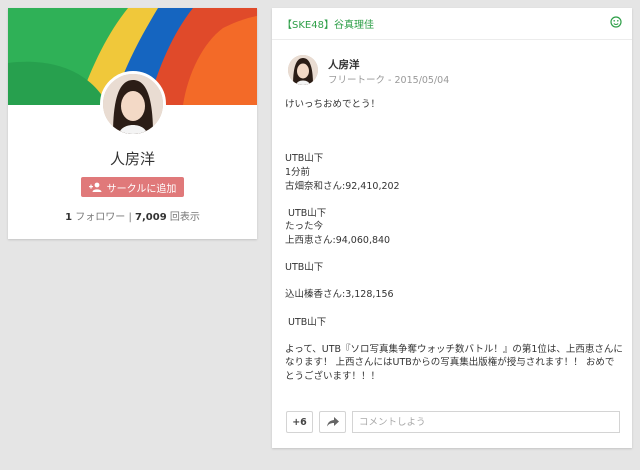 The image size is (640, 470). I want to click on views-label: 回表示, so click(184, 217).